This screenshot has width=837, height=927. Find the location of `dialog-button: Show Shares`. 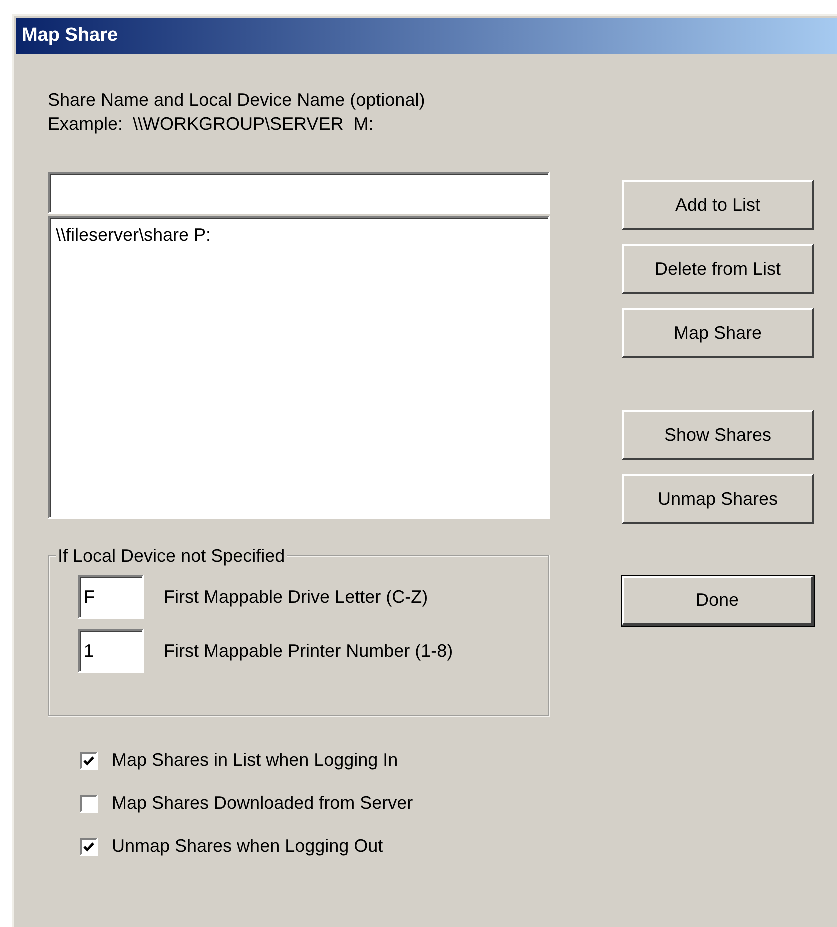

dialog-button: Show Shares is located at coordinates (718, 435).